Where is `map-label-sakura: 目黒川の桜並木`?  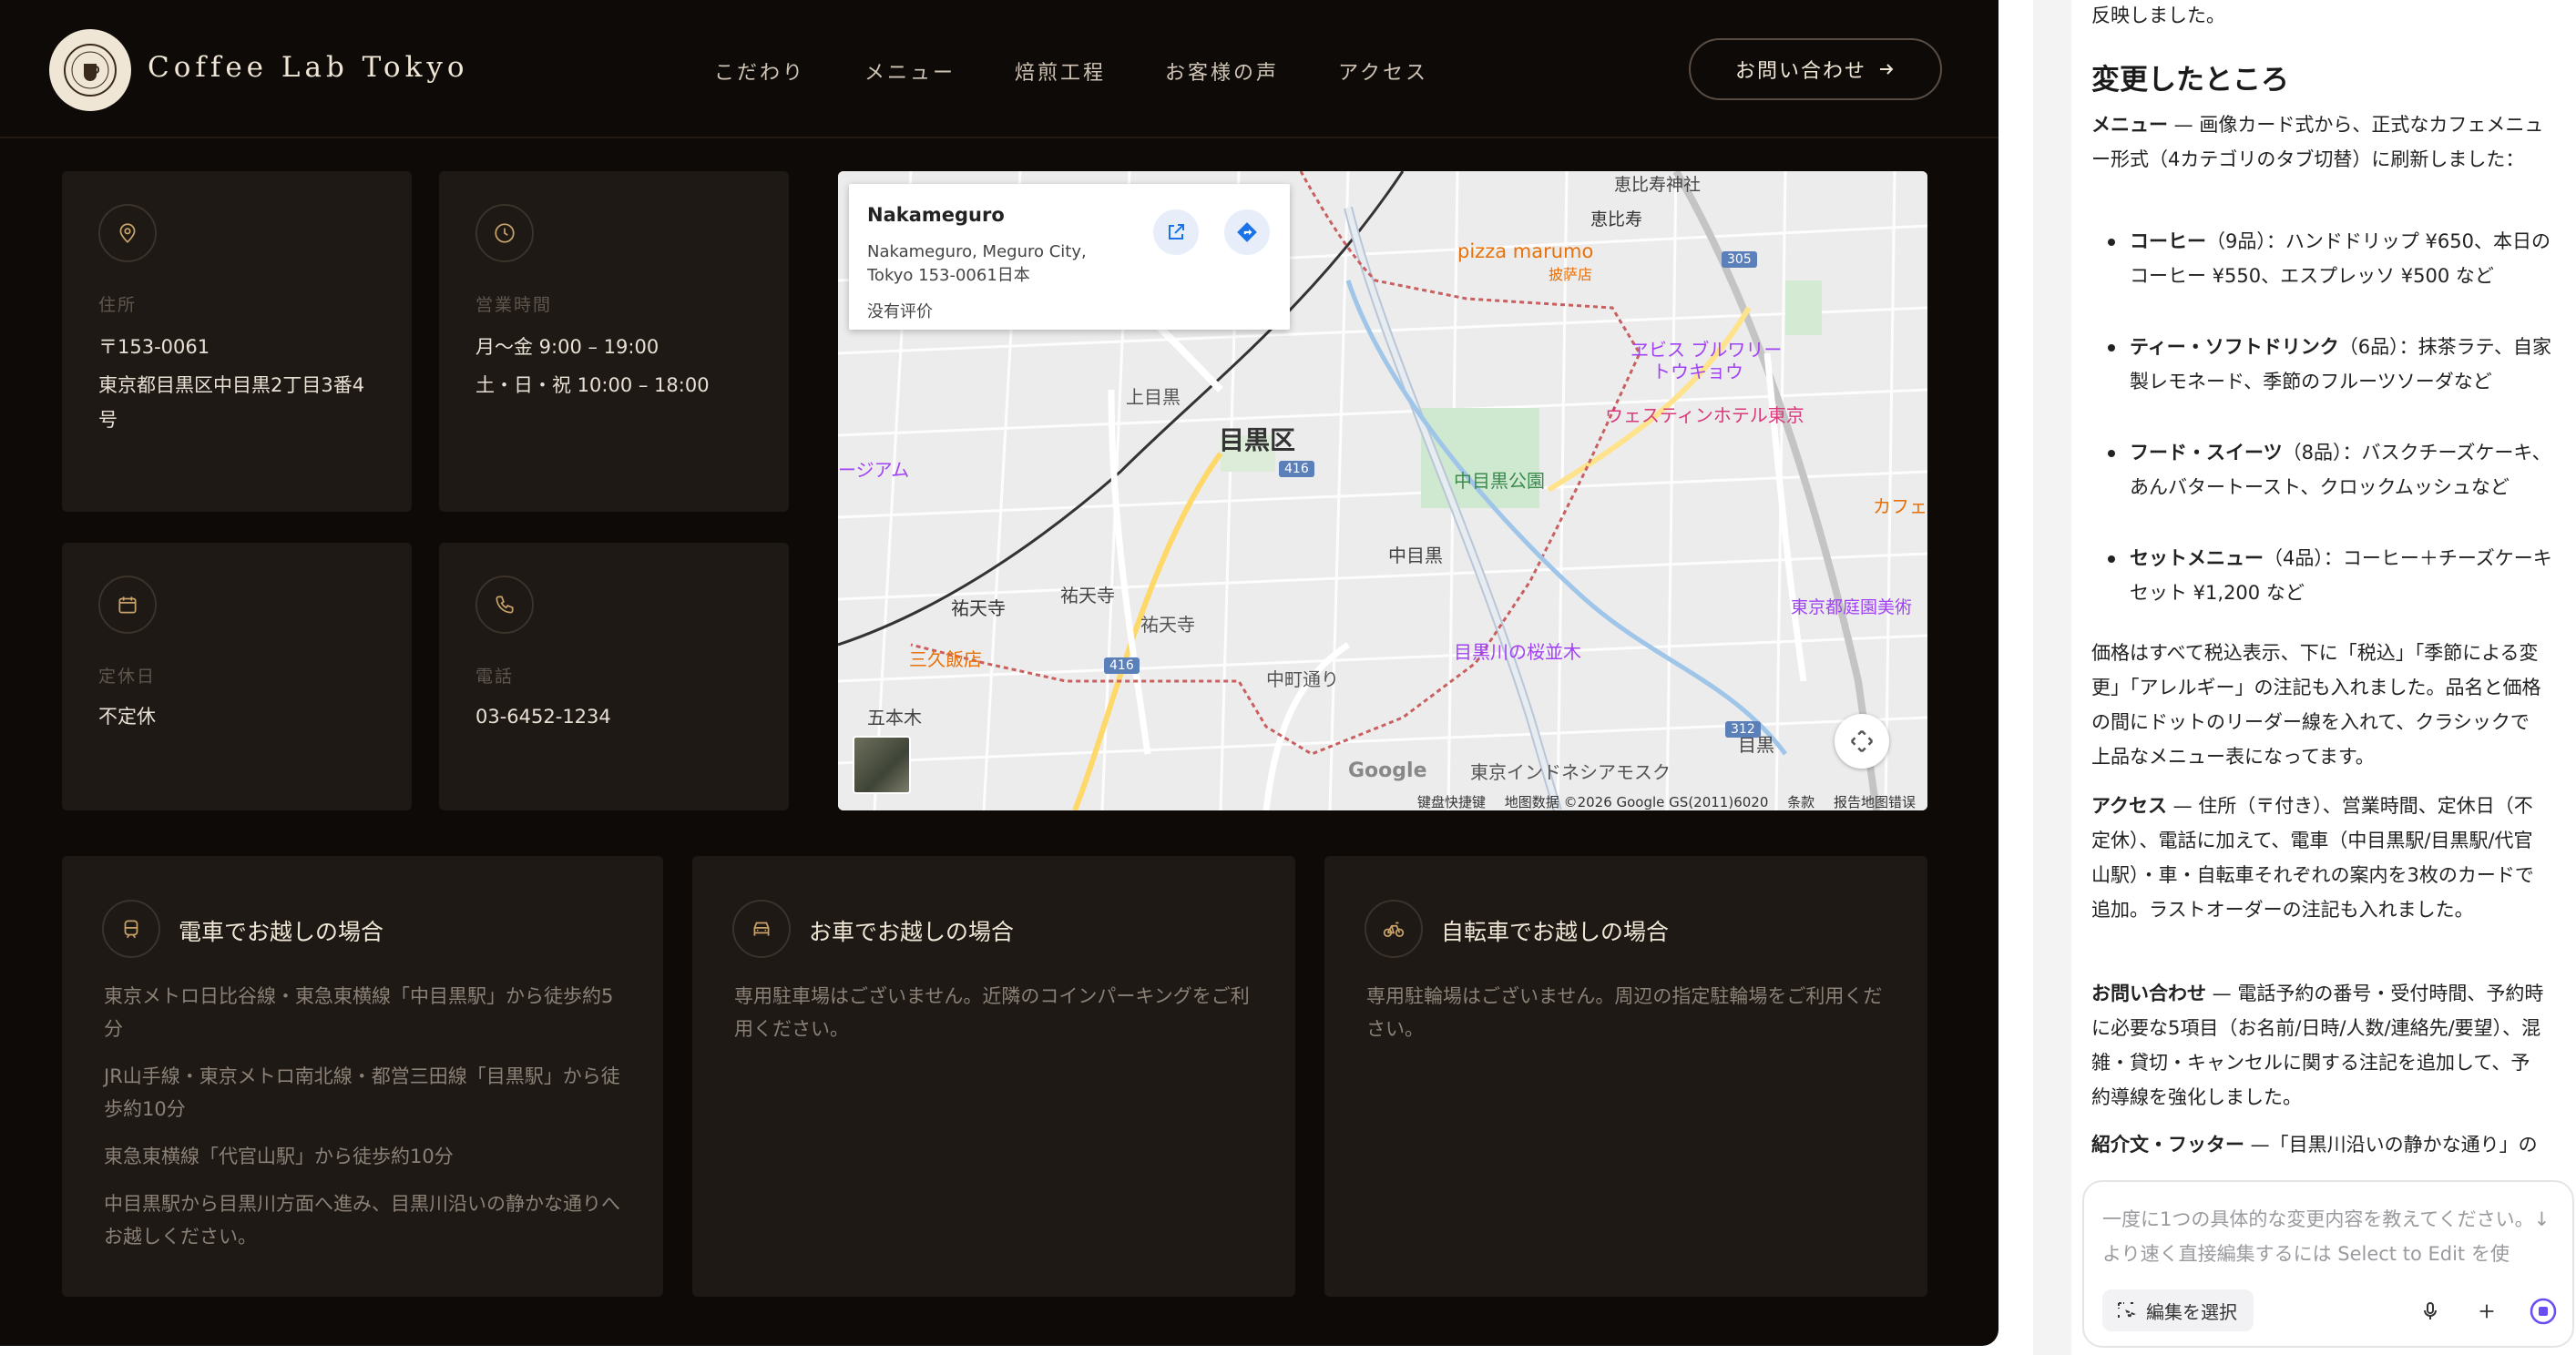 map-label-sakura: 目黒川の桜並木 is located at coordinates (1517, 650).